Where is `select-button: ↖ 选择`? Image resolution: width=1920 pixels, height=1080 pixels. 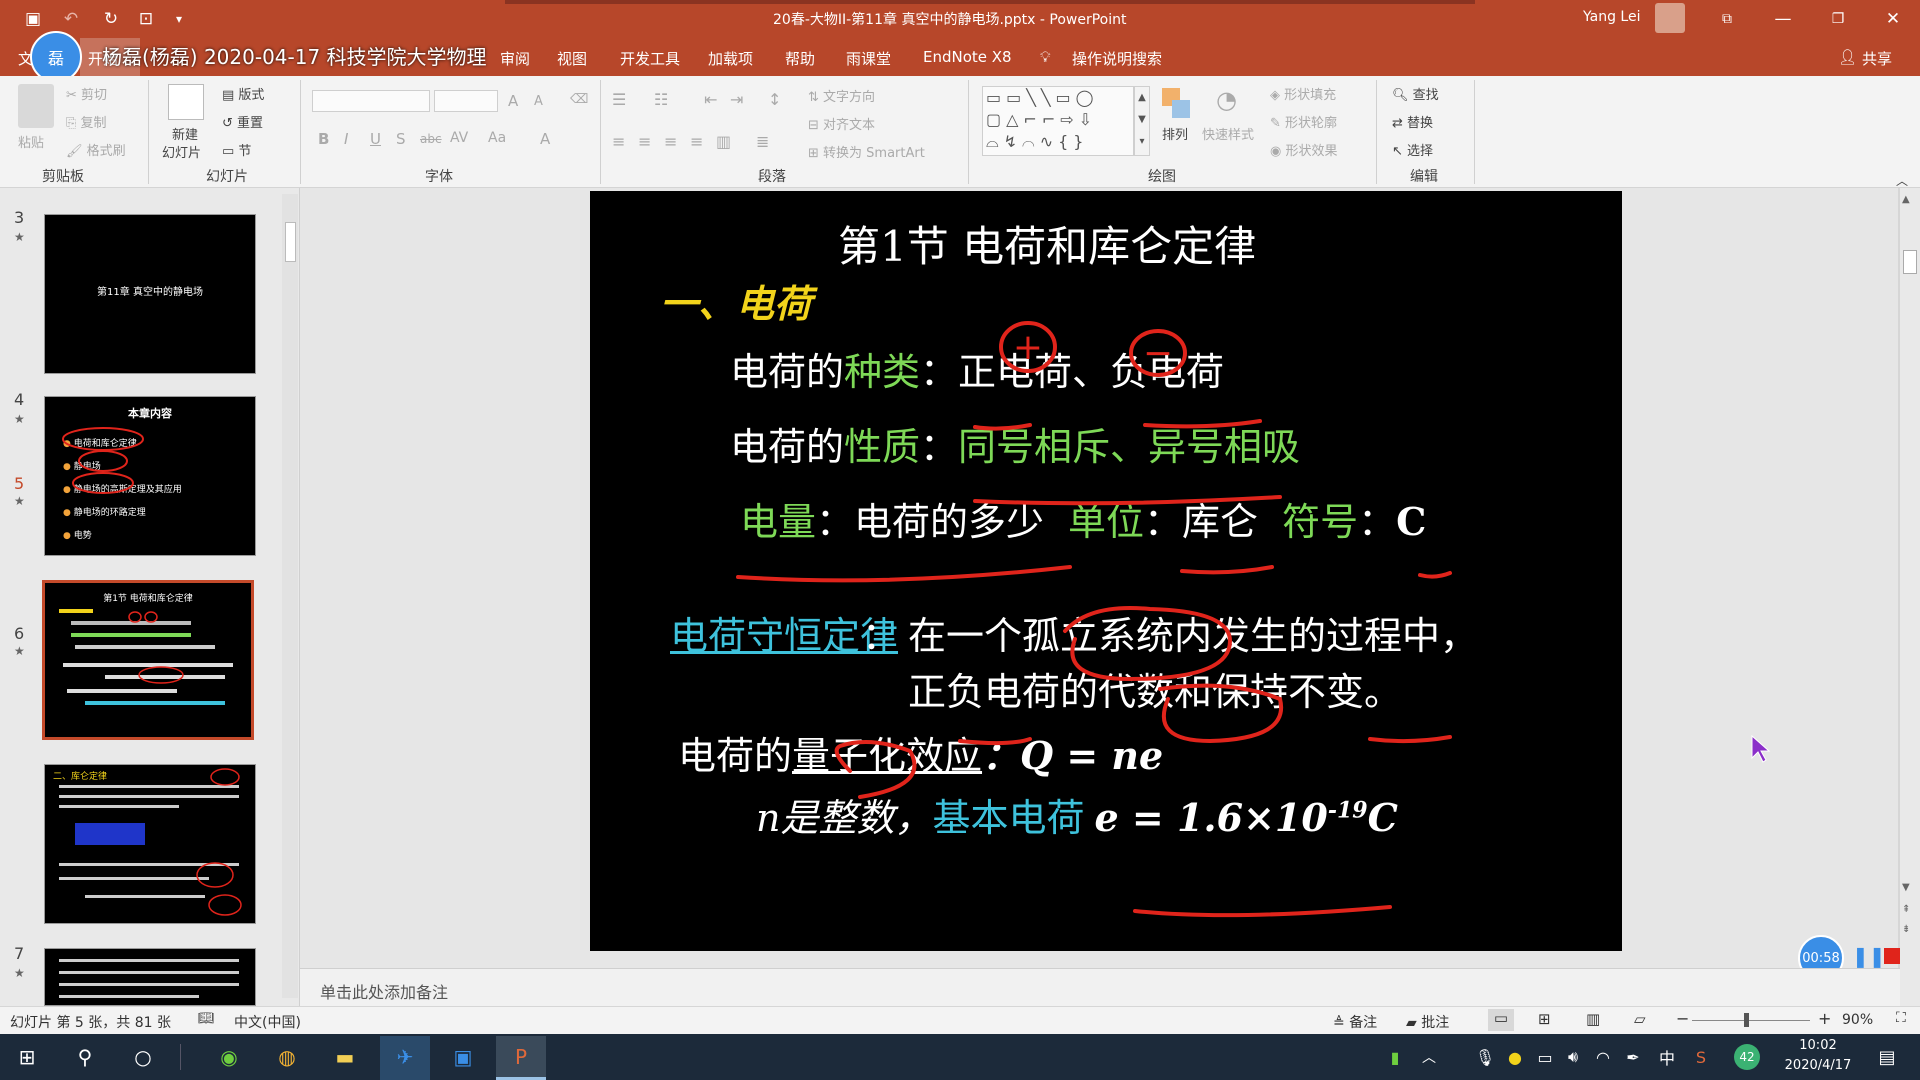 select-button: ↖ 选择 is located at coordinates (1412, 149).